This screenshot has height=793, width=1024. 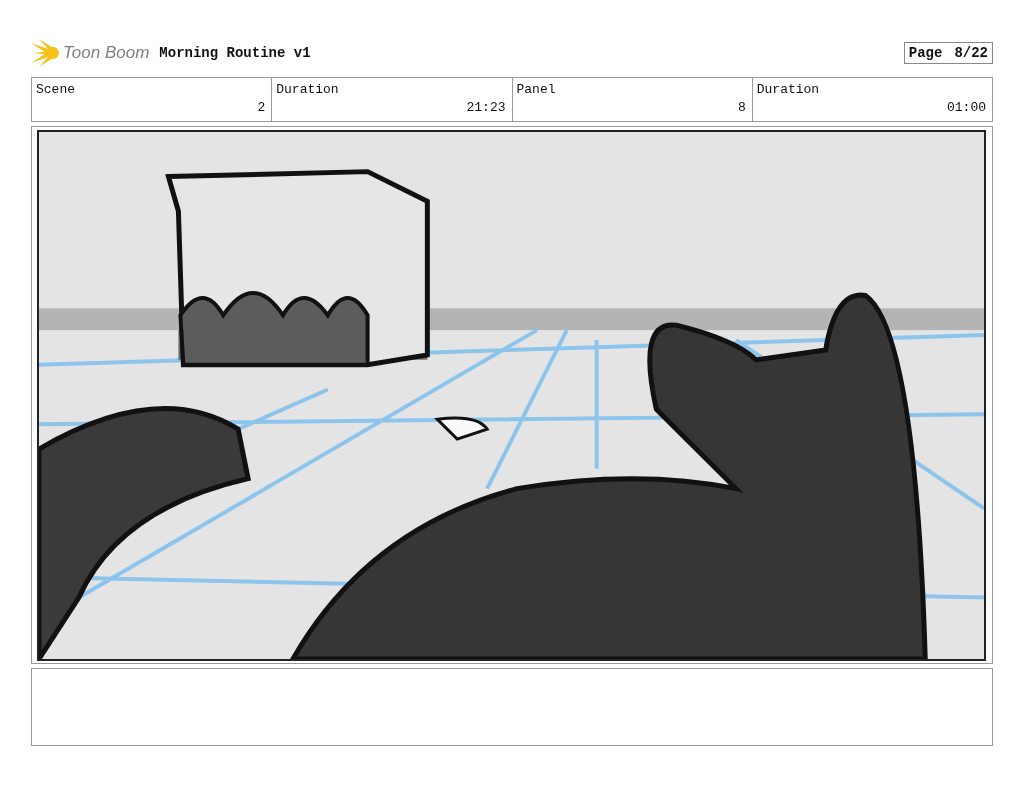 What do you see at coordinates (46, 53) in the screenshot?
I see `starburst-logo-icon` at bounding box center [46, 53].